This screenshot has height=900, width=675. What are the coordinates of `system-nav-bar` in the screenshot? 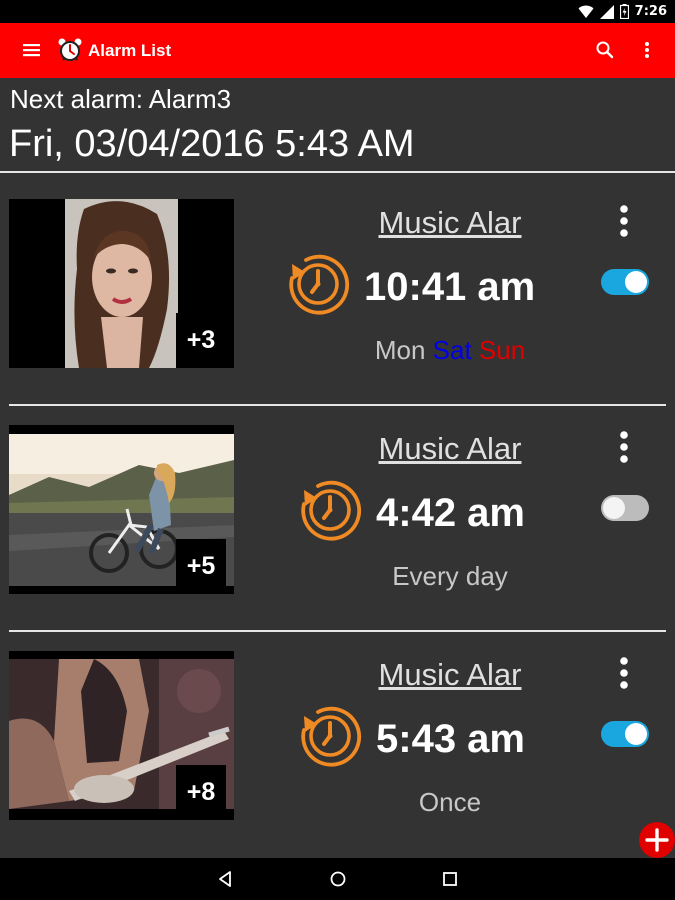 It's located at (337, 879).